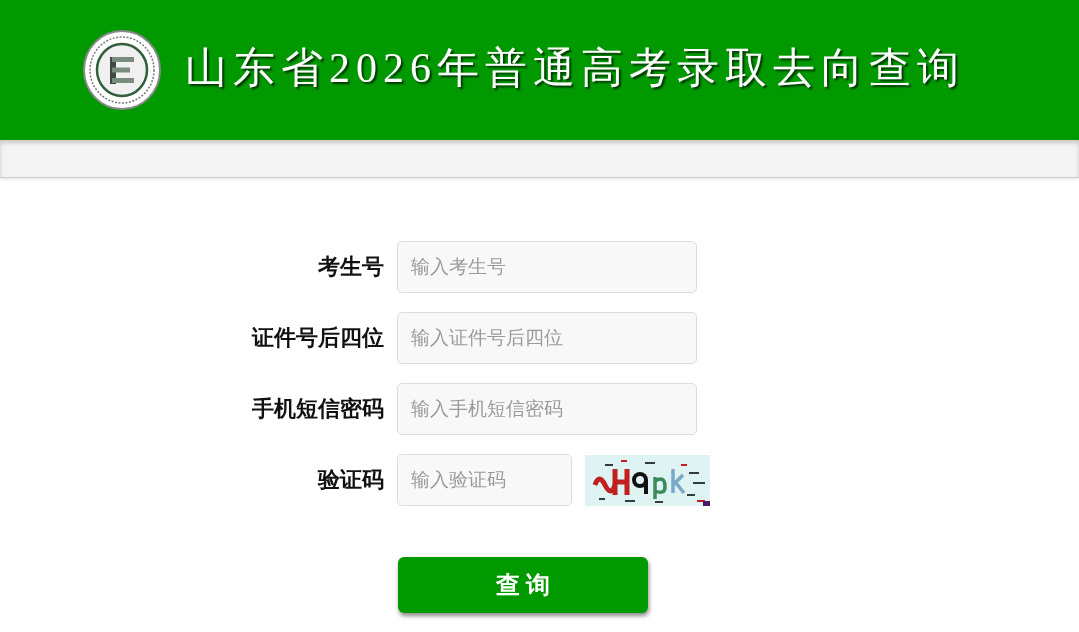  What do you see at coordinates (351, 267) in the screenshot?
I see `field-label: 考生号` at bounding box center [351, 267].